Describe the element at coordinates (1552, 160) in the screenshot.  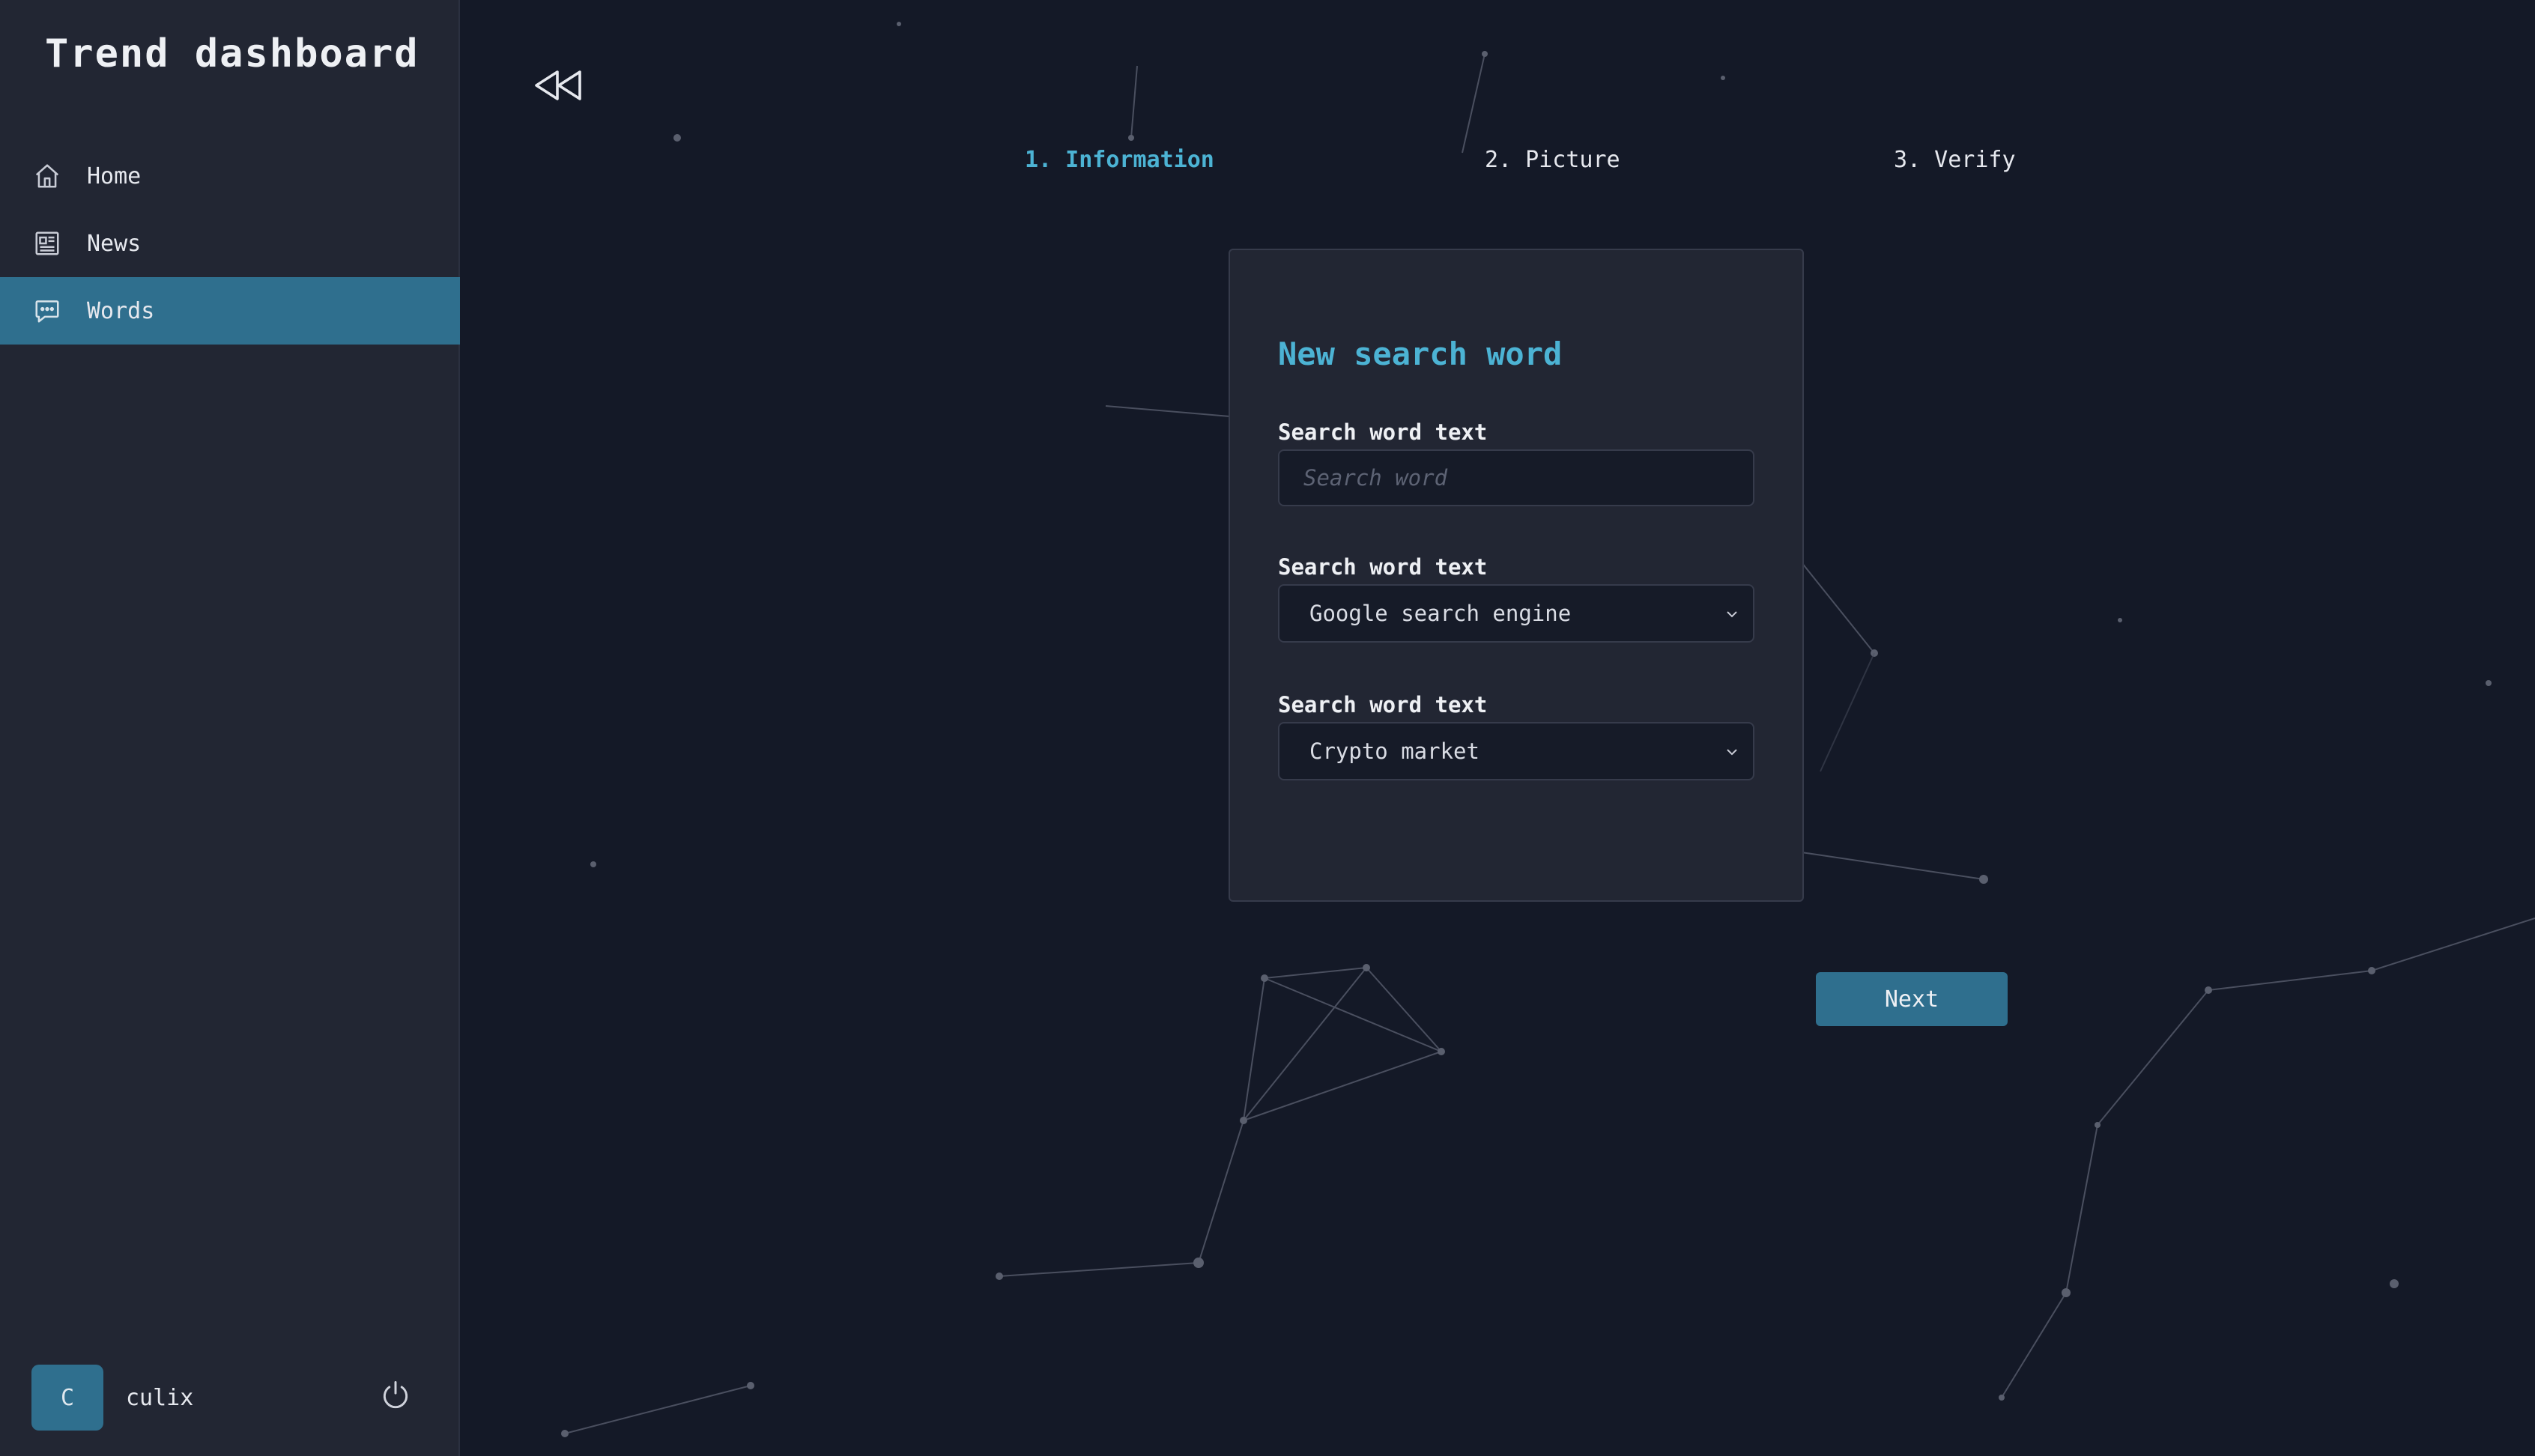
I see `step-picture: 2. Picture` at that location.